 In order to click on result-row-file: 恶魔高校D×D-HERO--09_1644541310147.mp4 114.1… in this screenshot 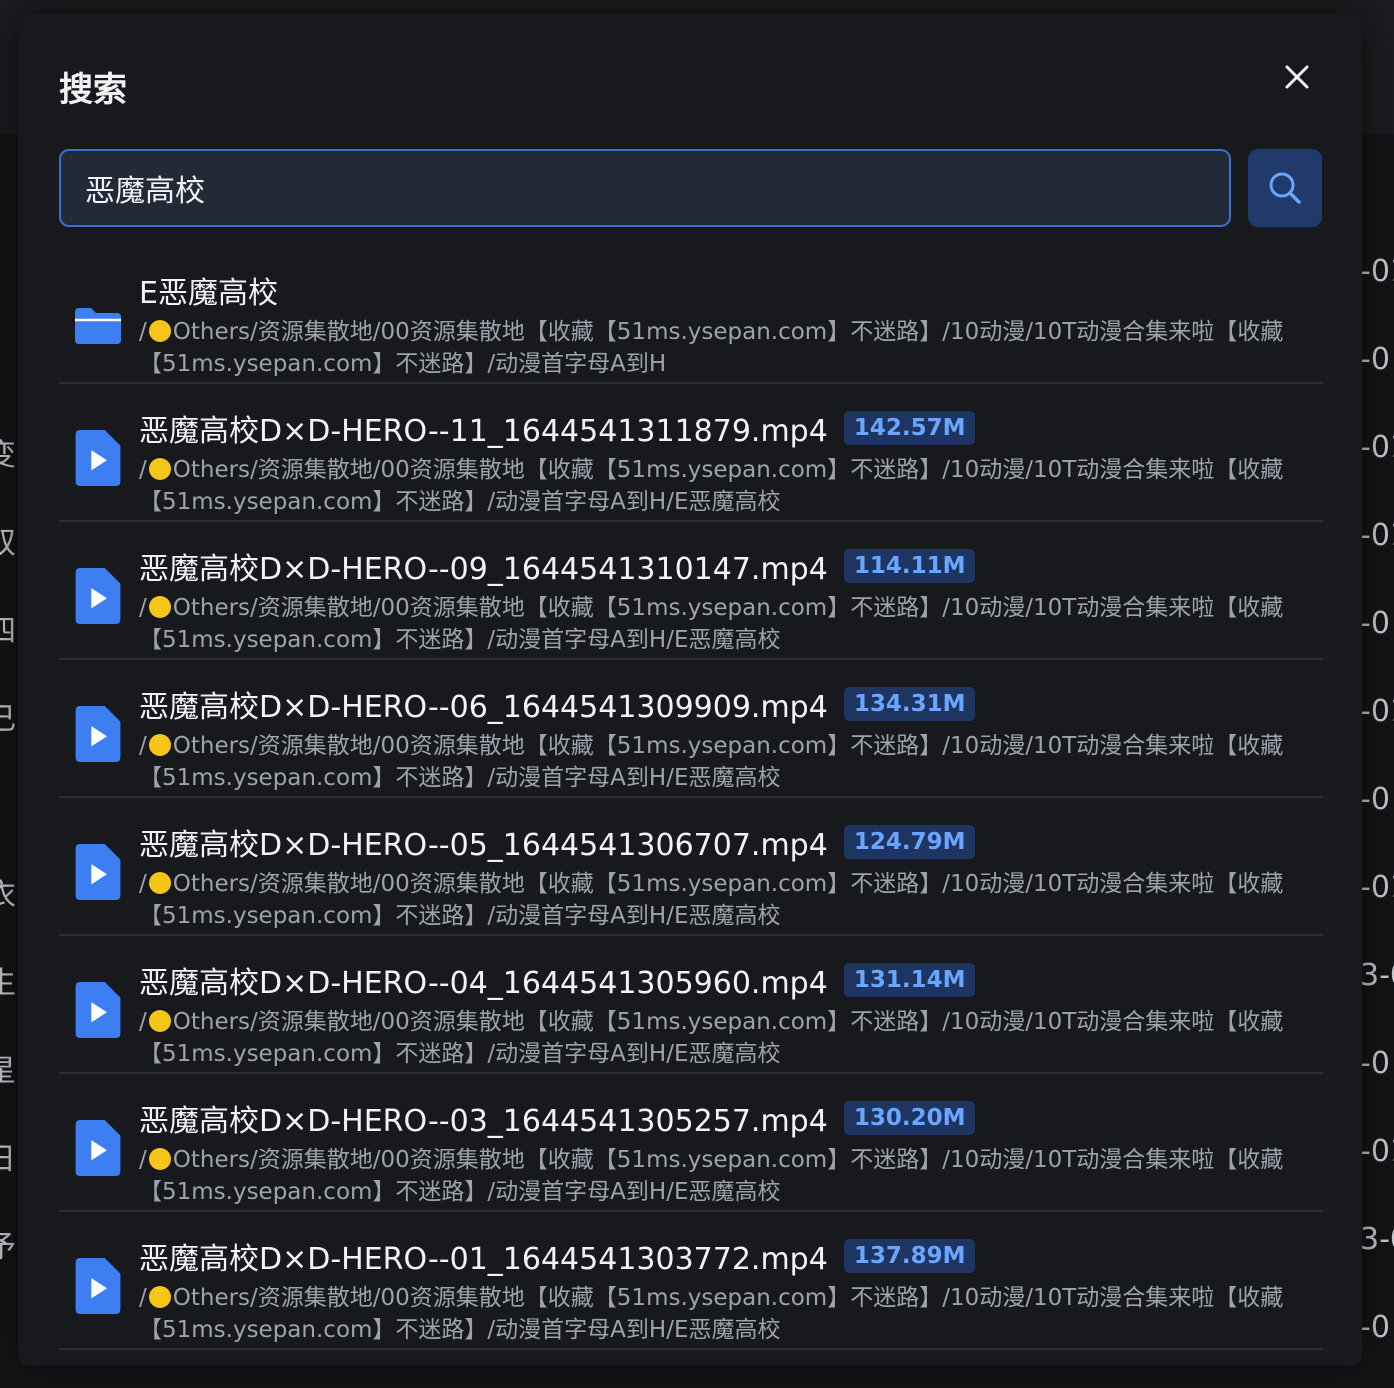, I will do `click(691, 591)`.